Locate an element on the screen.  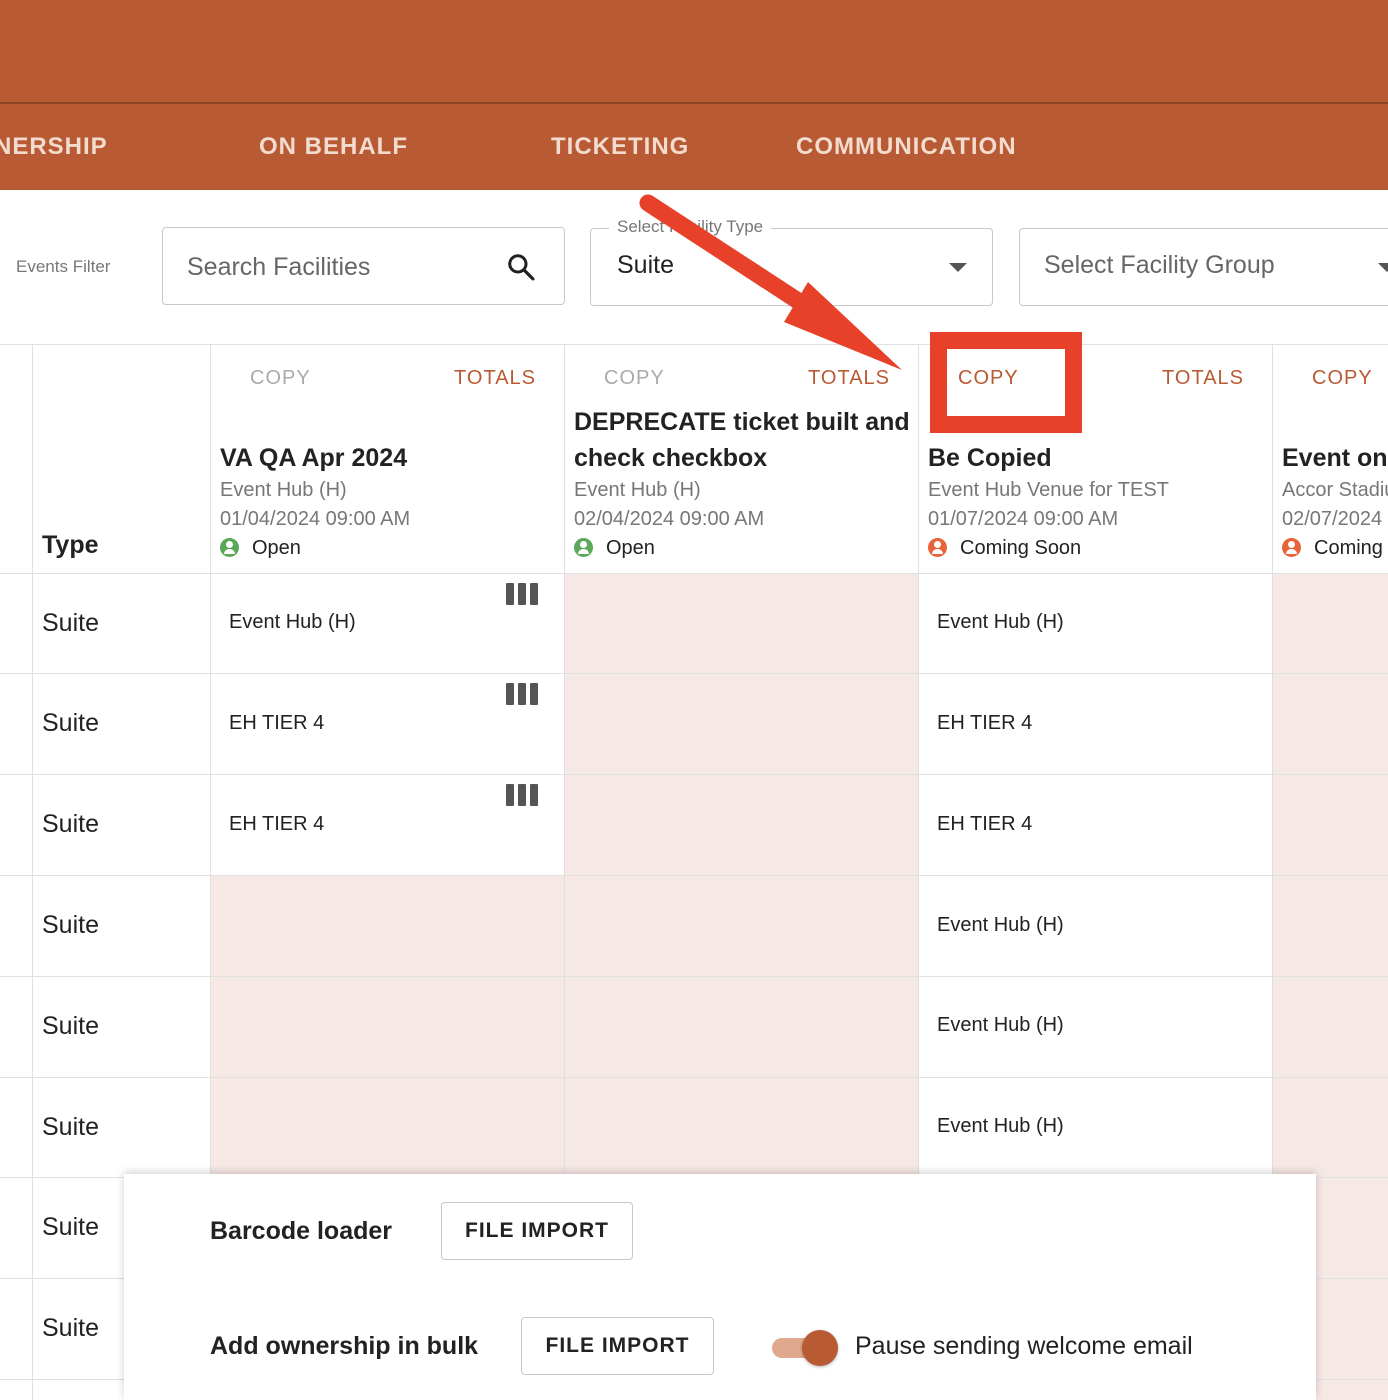
event-title: Be Copied is located at coordinates (990, 458).